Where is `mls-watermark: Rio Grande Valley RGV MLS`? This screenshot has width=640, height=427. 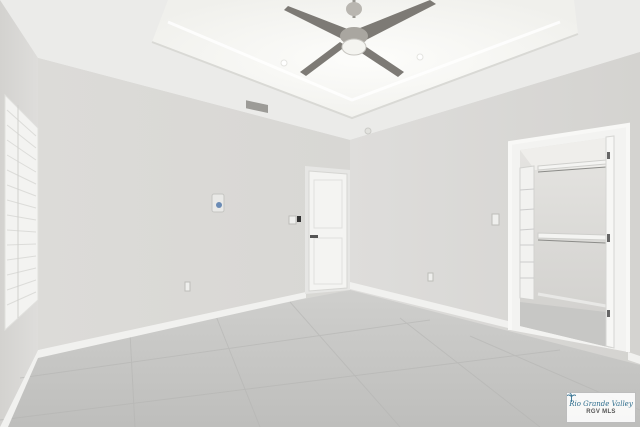
mls-watermark: Rio Grande Valley RGV MLS is located at coordinates (601, 407).